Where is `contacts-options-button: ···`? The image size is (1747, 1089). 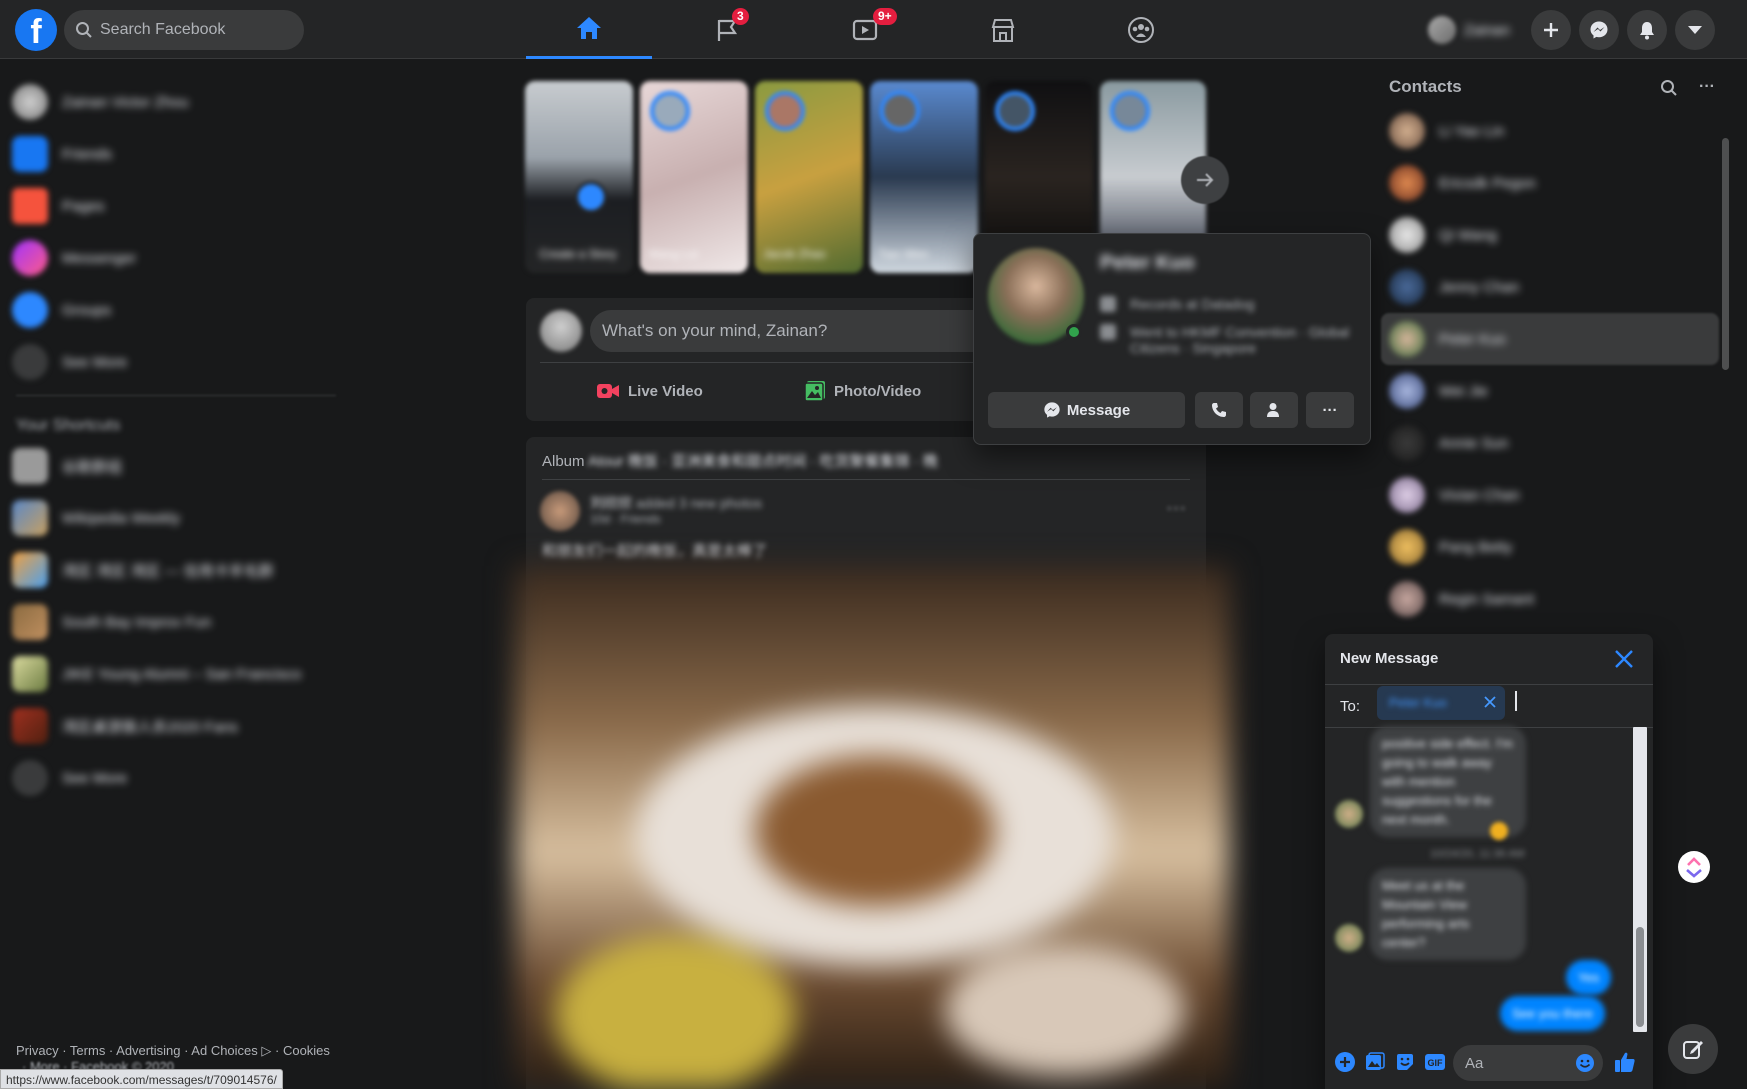
contacts-options-button: ··· is located at coordinates (1707, 87).